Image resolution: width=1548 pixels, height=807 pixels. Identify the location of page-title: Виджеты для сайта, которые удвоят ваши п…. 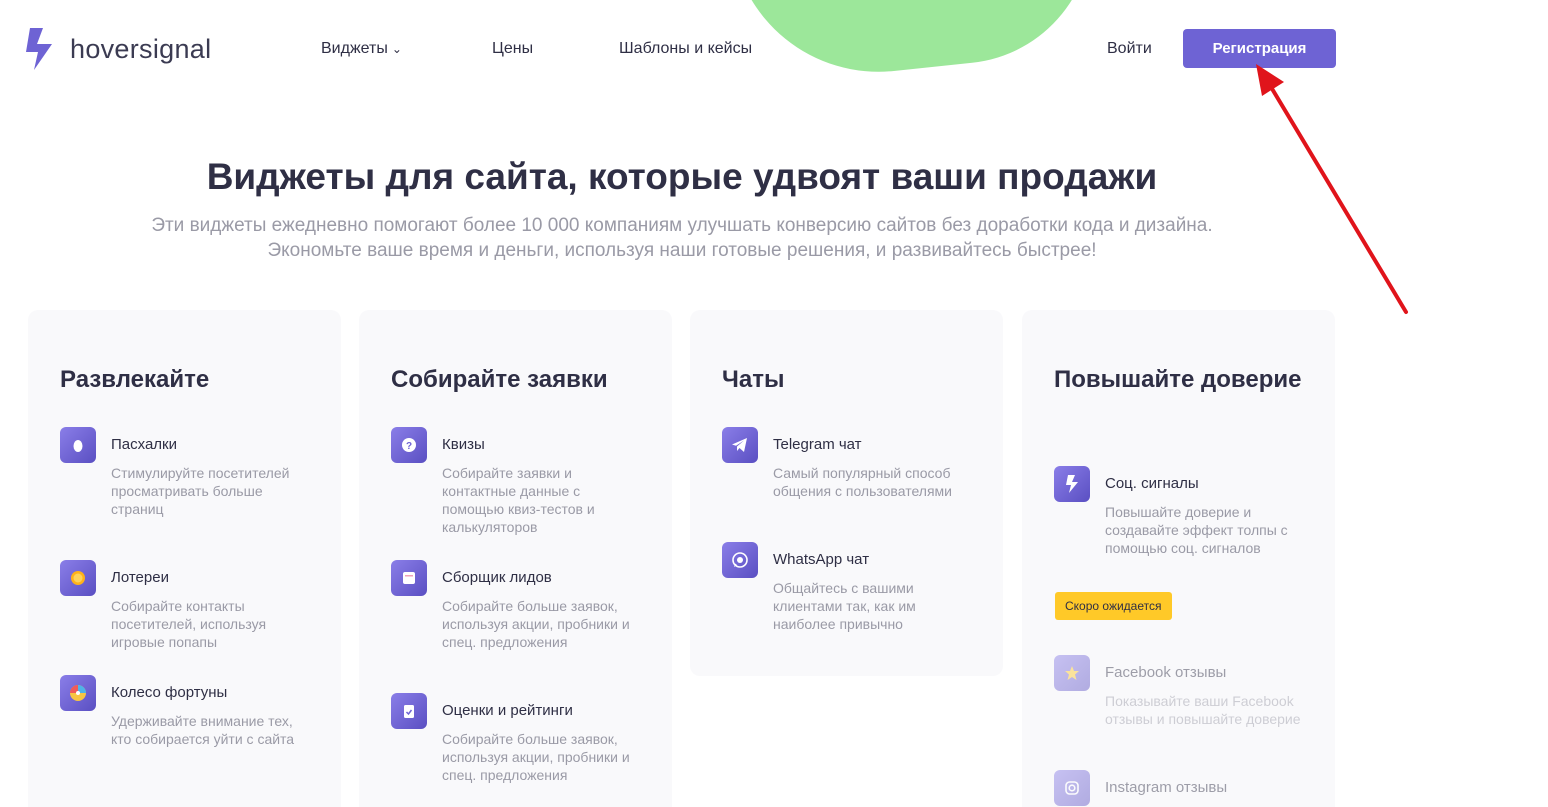
(682, 176).